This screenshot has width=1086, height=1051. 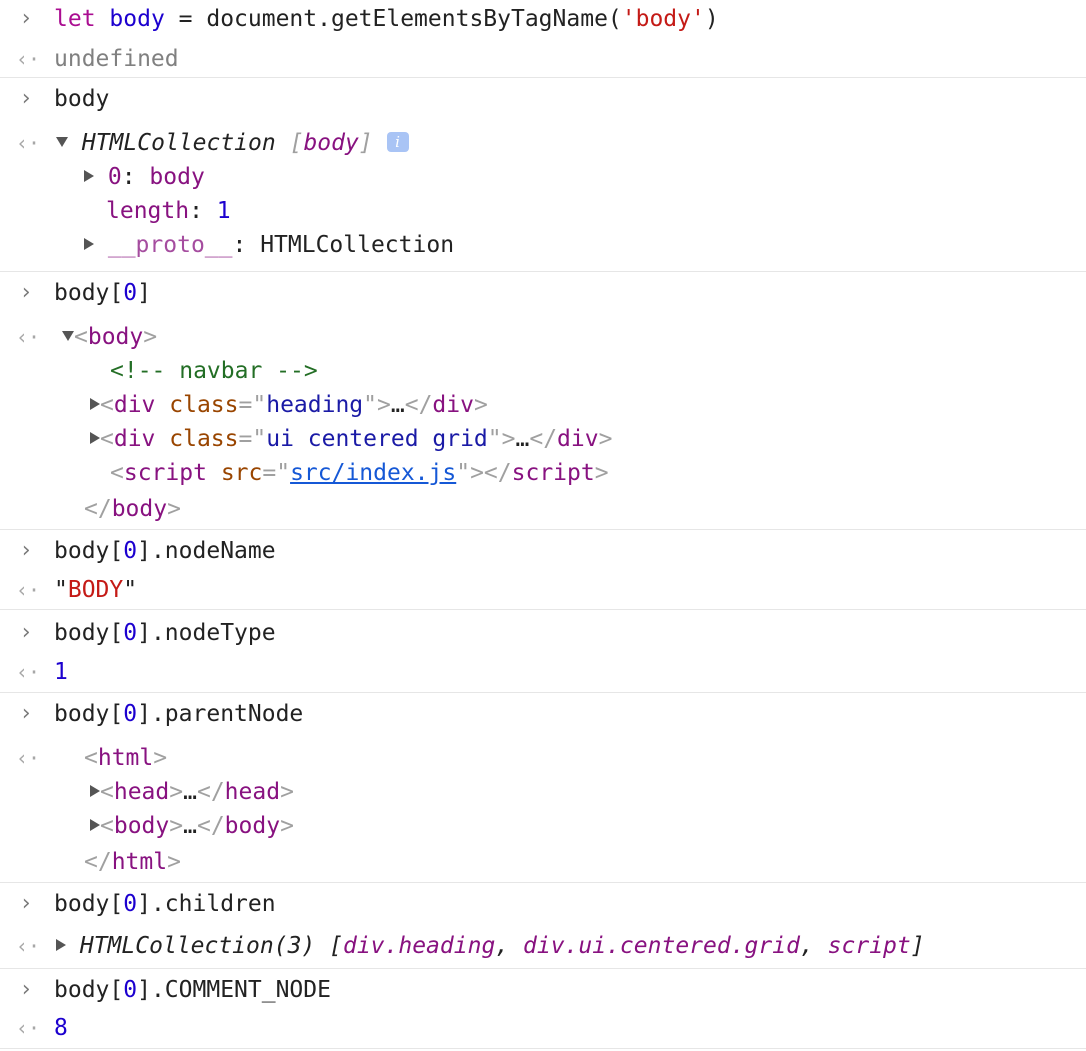 What do you see at coordinates (132, 509) in the screenshot?
I see `dom-node-body-close: </body>` at bounding box center [132, 509].